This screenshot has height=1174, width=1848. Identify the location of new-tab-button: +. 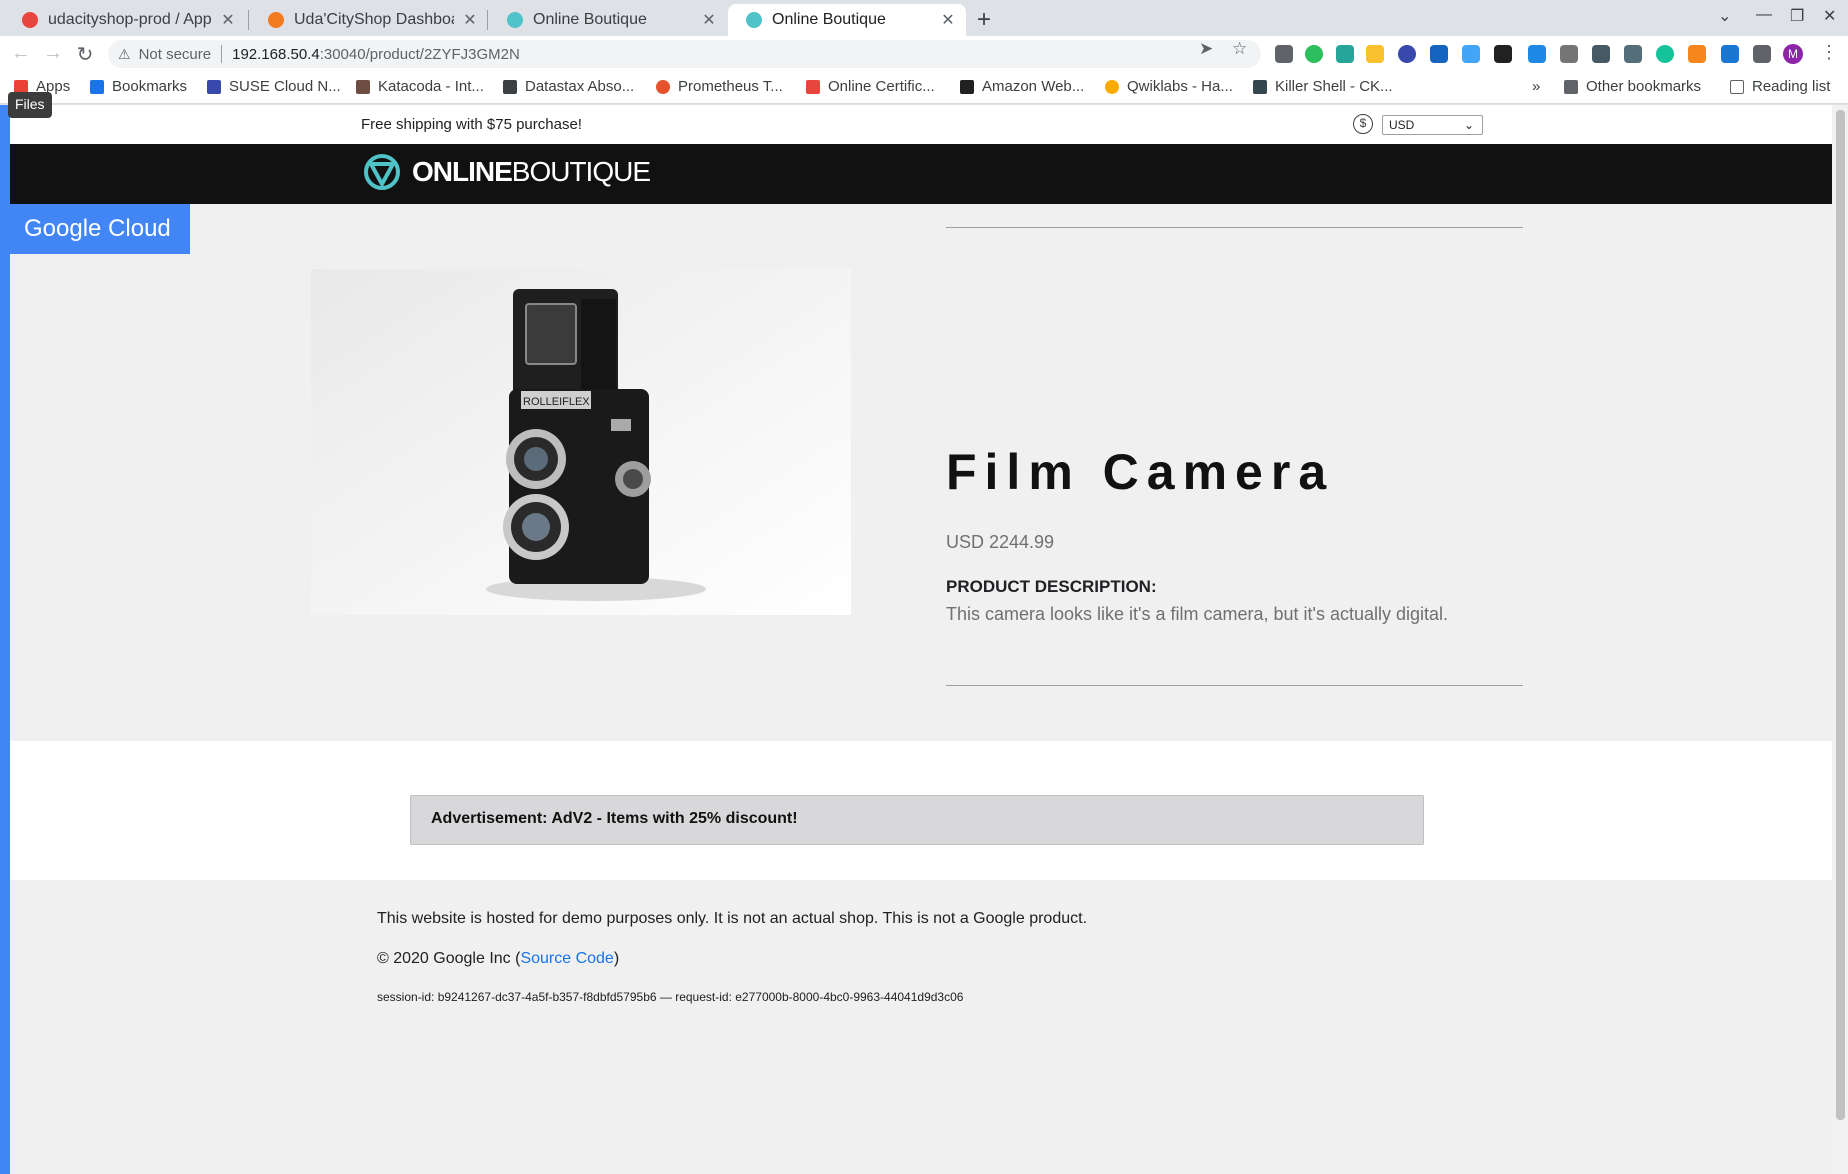
(984, 20).